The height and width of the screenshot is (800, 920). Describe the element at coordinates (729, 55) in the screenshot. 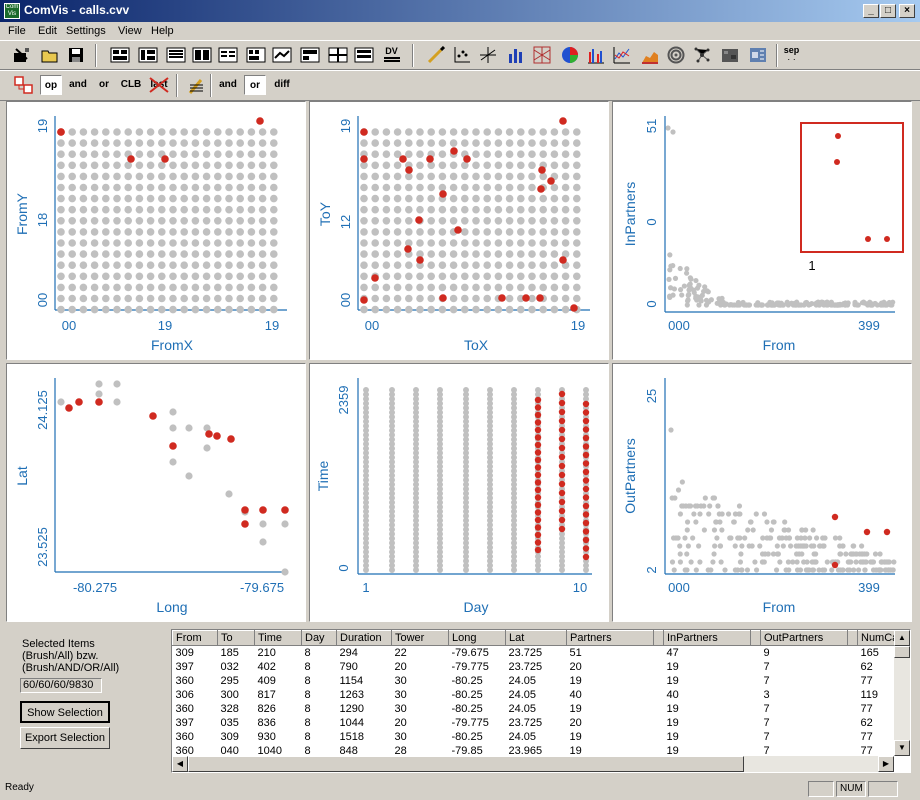

I see `heatmap-icon` at that location.